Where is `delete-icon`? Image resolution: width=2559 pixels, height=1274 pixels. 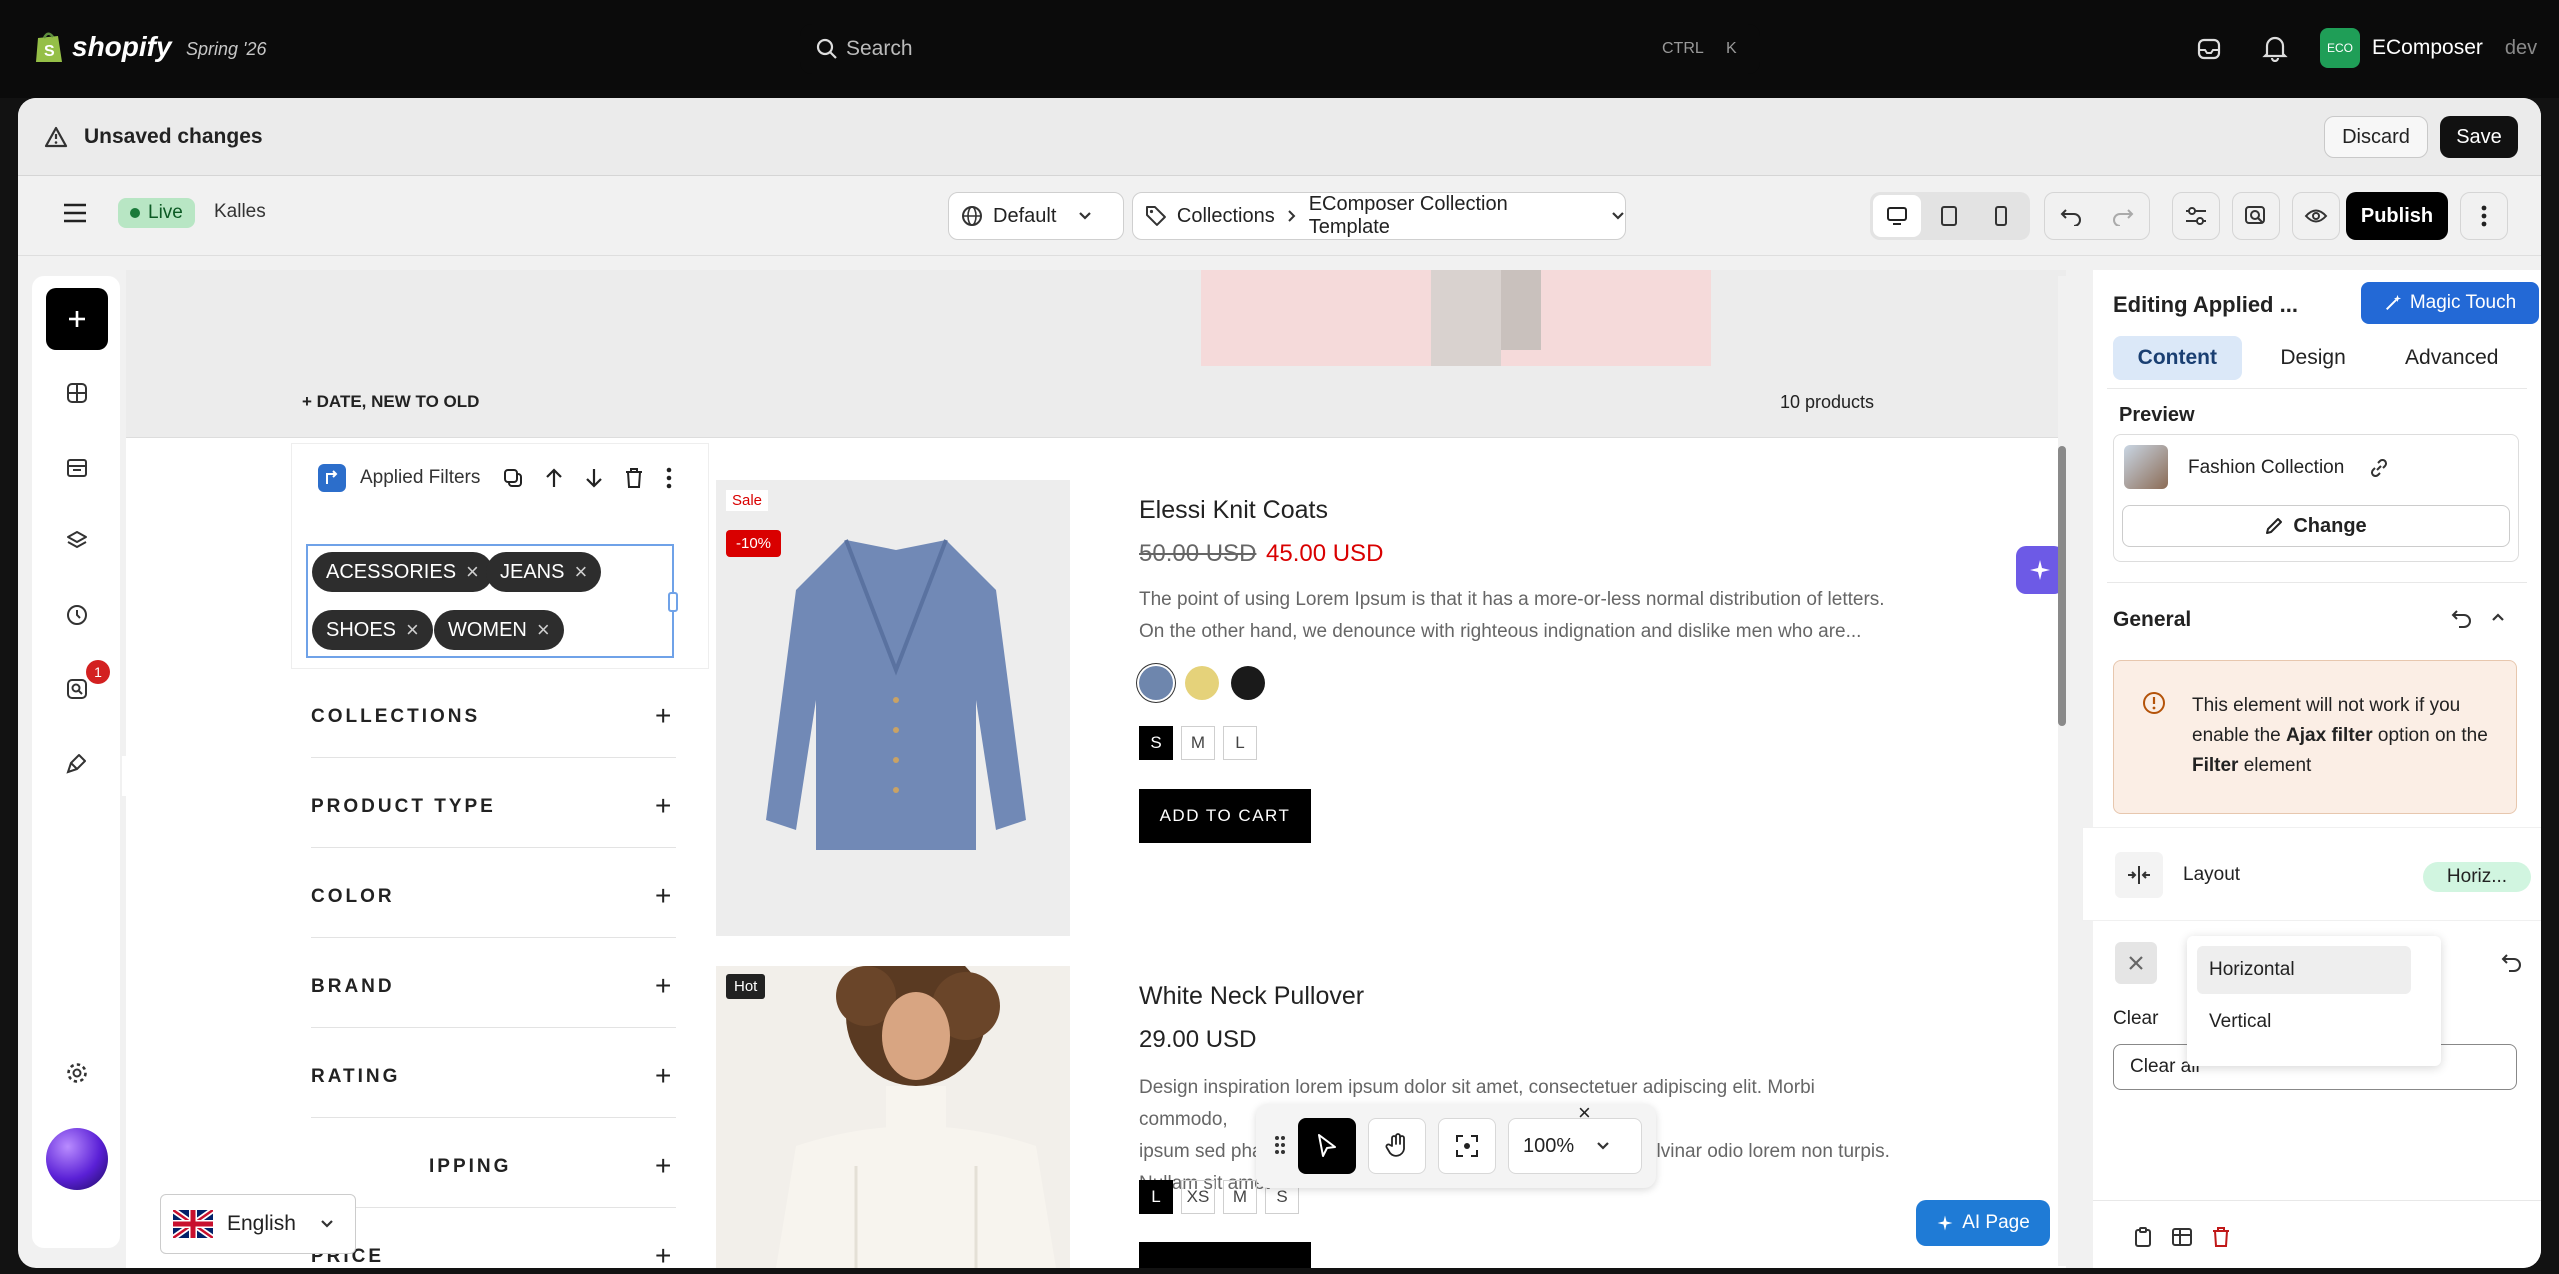 delete-icon is located at coordinates (2221, 1237).